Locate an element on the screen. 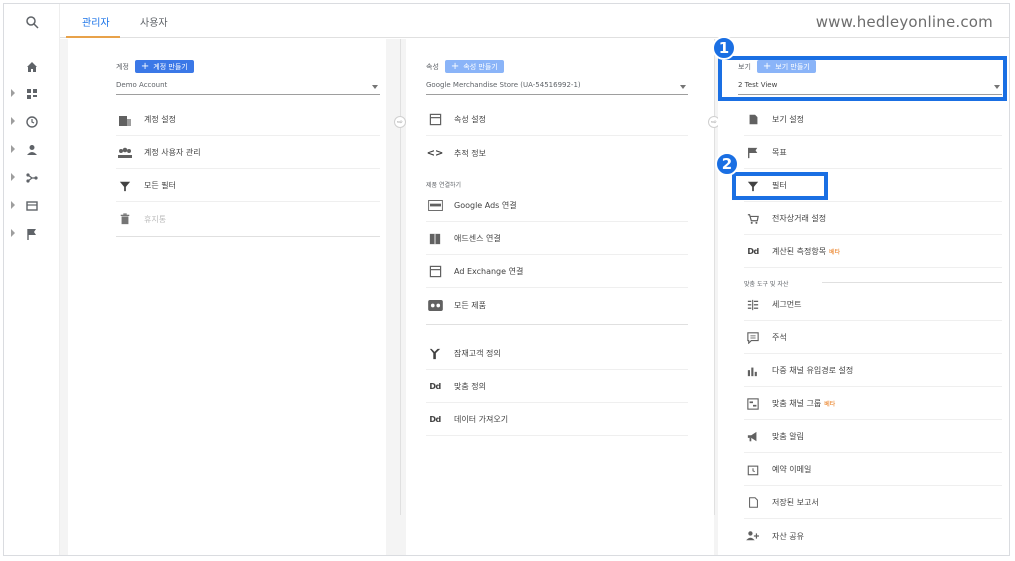  person-add-icon is located at coordinates (753, 536).